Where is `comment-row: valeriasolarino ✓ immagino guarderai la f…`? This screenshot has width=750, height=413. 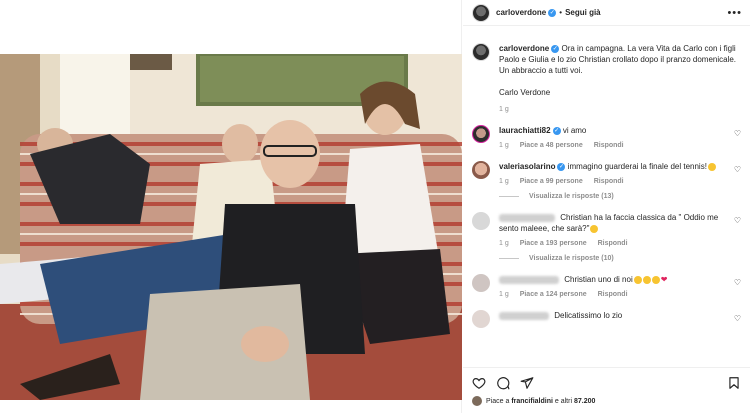 comment-row: valeriasolarino ✓ immagino guarderai la f… is located at coordinates (606, 180).